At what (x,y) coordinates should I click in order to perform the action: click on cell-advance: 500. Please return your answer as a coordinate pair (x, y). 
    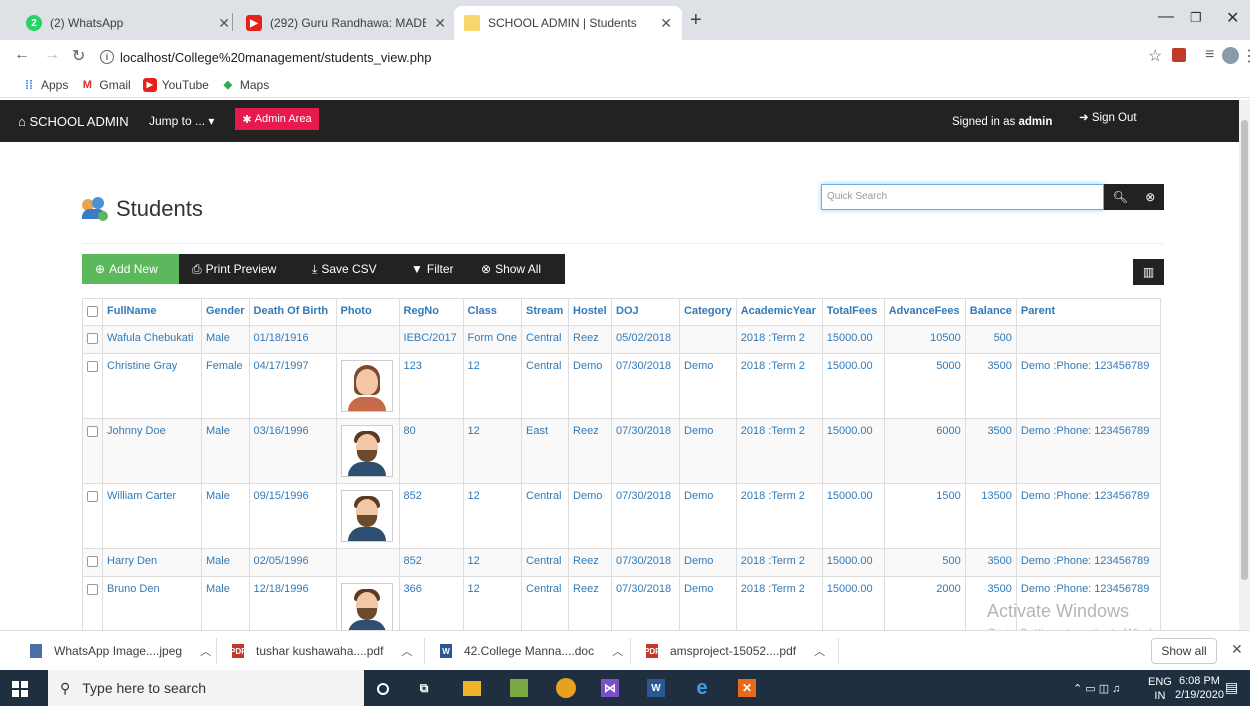
    Looking at the image, I should click on (924, 562).